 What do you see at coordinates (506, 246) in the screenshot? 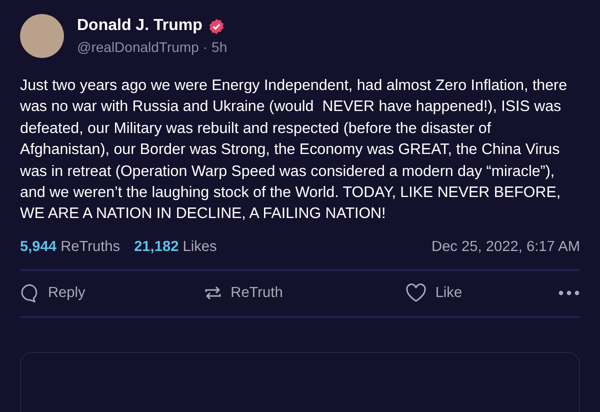
I see `post-date: Dec 25, 2022, 6:17 AM` at bounding box center [506, 246].